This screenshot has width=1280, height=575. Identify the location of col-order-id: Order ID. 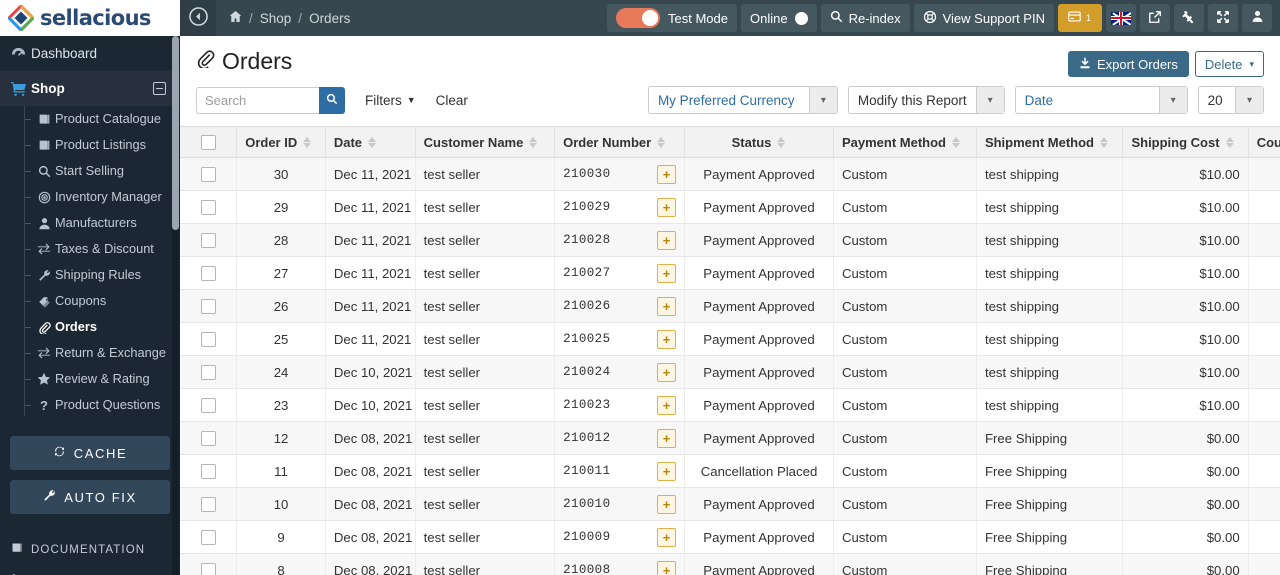
(281, 142).